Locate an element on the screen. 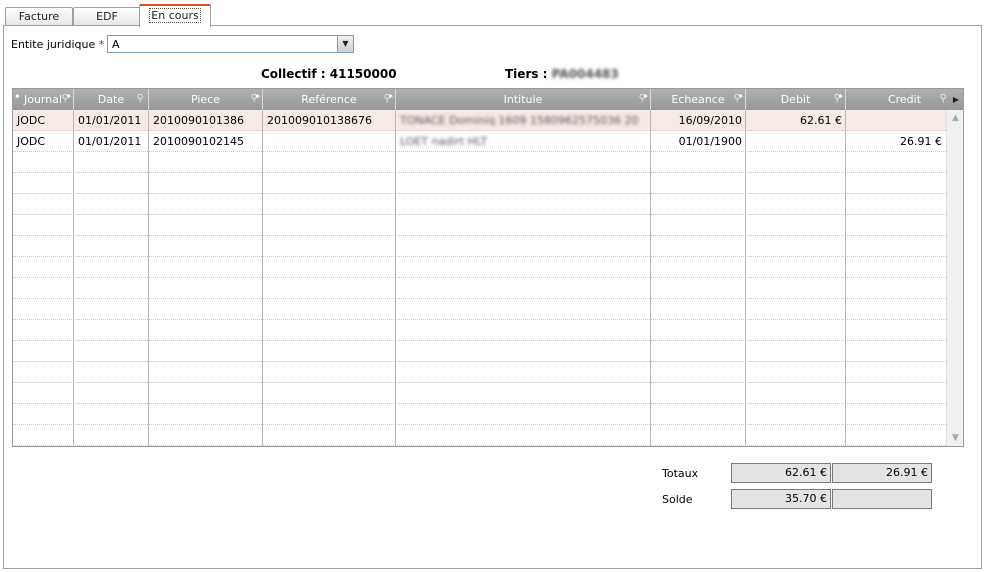 This screenshot has height=572, width=985. totaux-label: Totaux is located at coordinates (680, 473).